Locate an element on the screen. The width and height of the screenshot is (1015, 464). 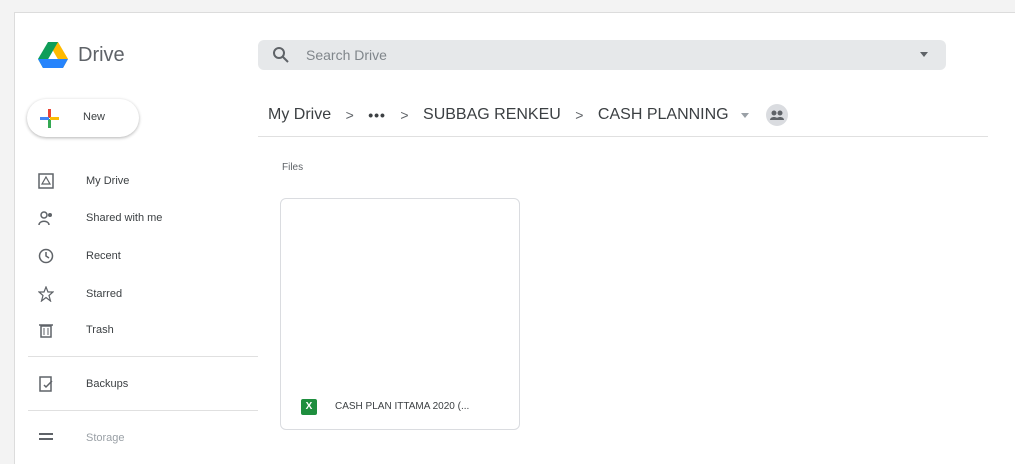
sidebar-item-my-drive: My Drive is located at coordinates (148, 184).